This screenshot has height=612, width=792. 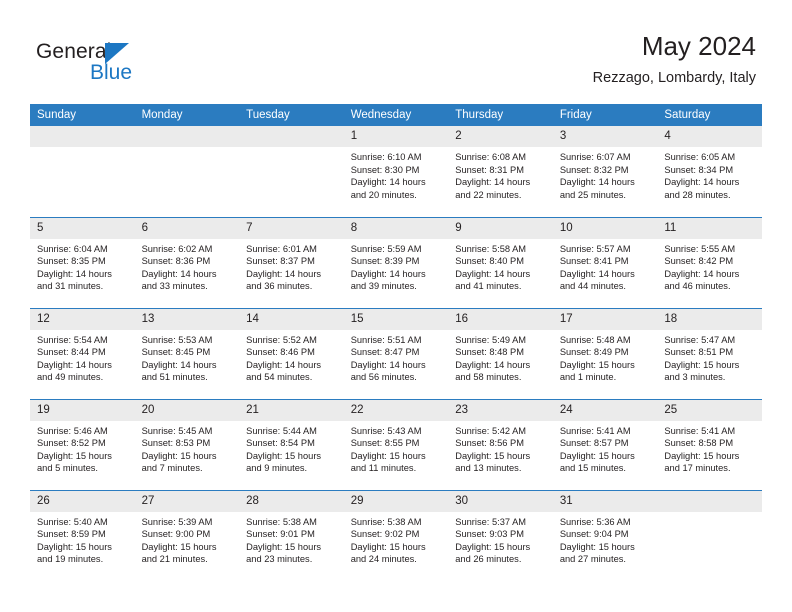 What do you see at coordinates (594, 261) in the screenshot?
I see `sunset-text: Sunset: 8:41 PM` at bounding box center [594, 261].